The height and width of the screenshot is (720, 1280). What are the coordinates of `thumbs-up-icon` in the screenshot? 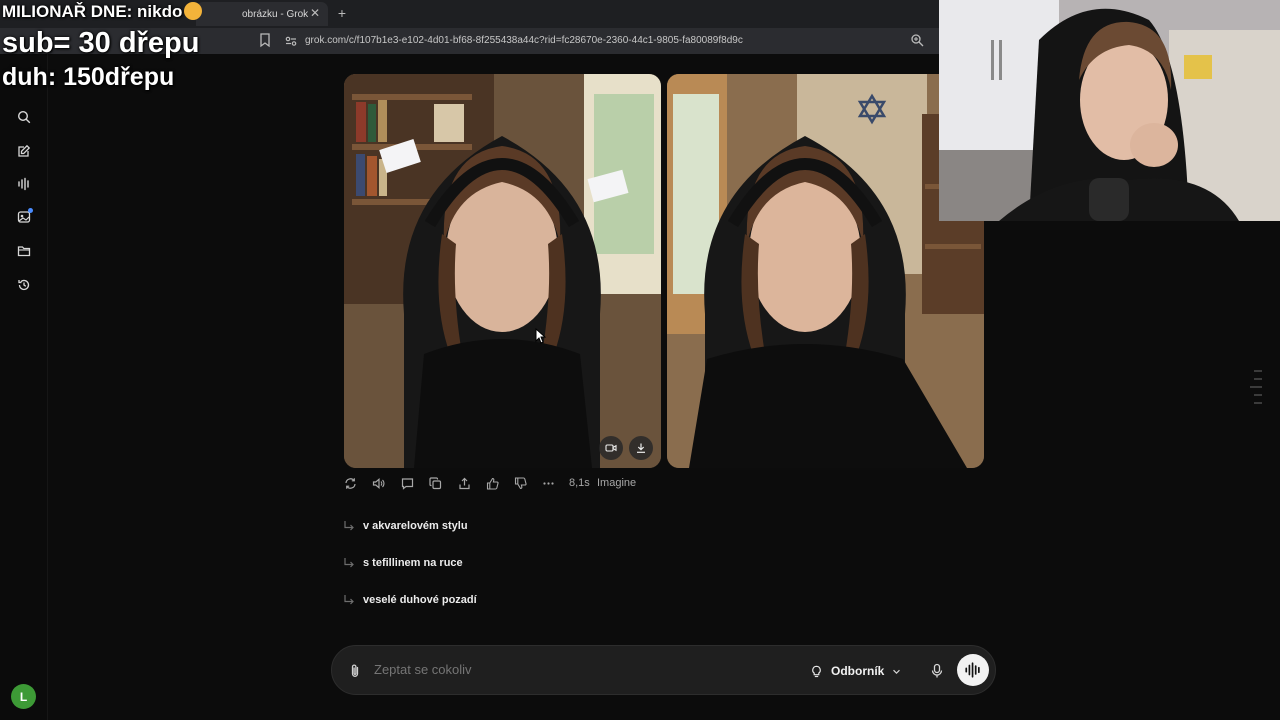 It's located at (492, 483).